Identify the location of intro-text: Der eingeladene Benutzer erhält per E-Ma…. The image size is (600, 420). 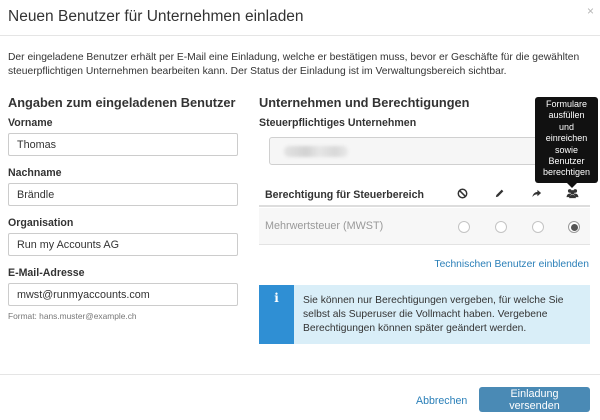
(294, 64).